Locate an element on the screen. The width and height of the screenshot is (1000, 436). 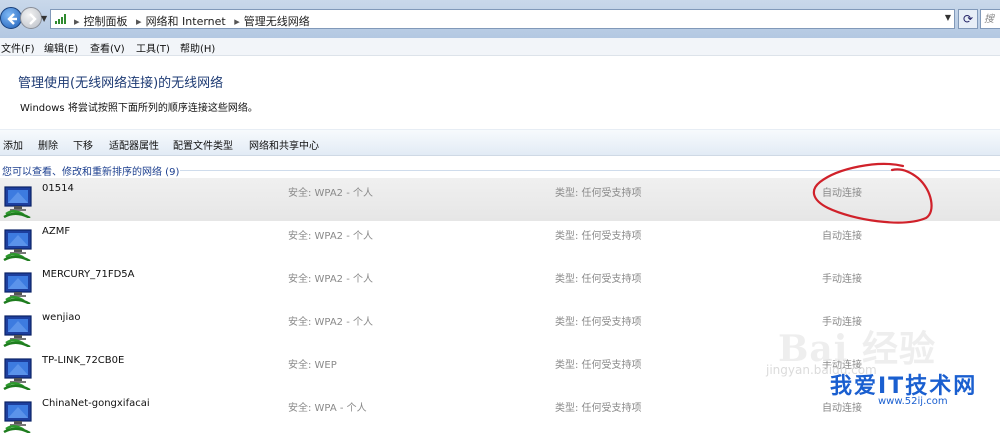
breadcrumb-item-manage-wireless: 管理无线网络 is located at coordinates (277, 21).